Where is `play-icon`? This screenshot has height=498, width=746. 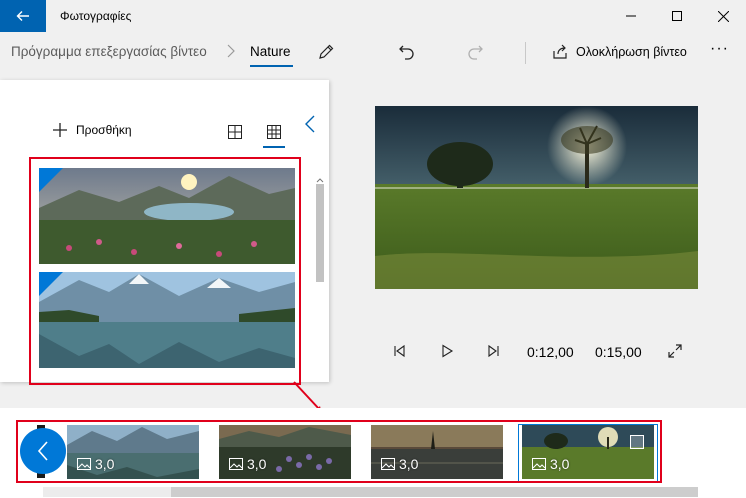
play-icon is located at coordinates (448, 351).